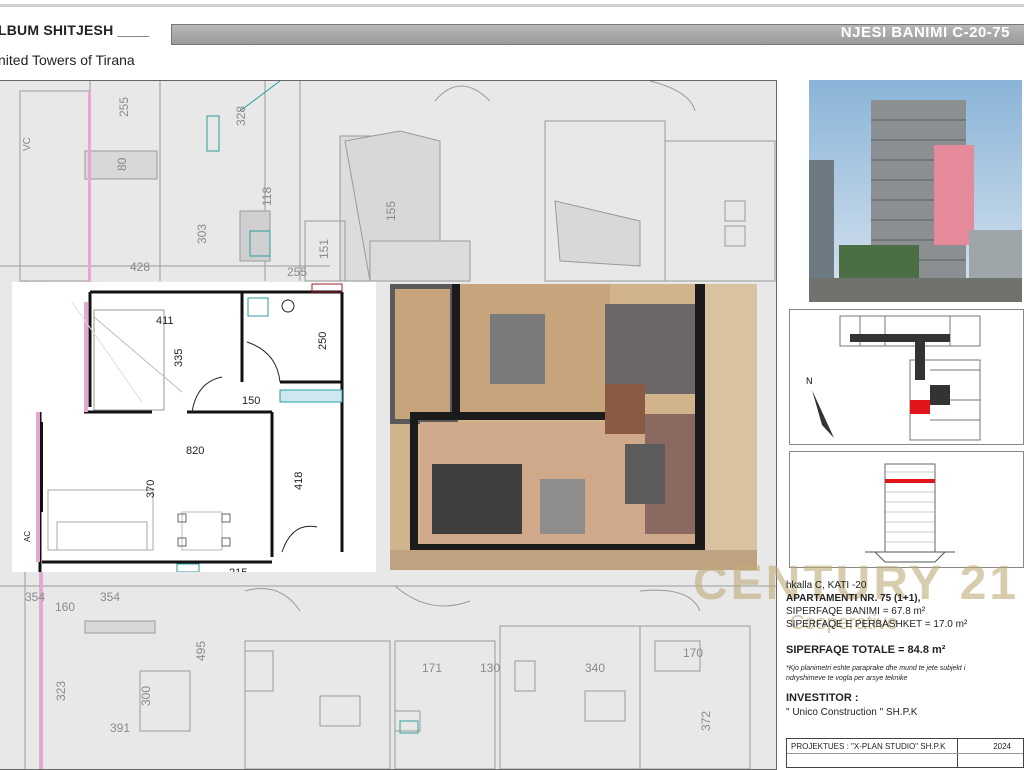 The image size is (1024, 770). What do you see at coordinates (925, 32) in the screenshot?
I see `unit-code: NJESI BANIMI C-20-75` at bounding box center [925, 32].